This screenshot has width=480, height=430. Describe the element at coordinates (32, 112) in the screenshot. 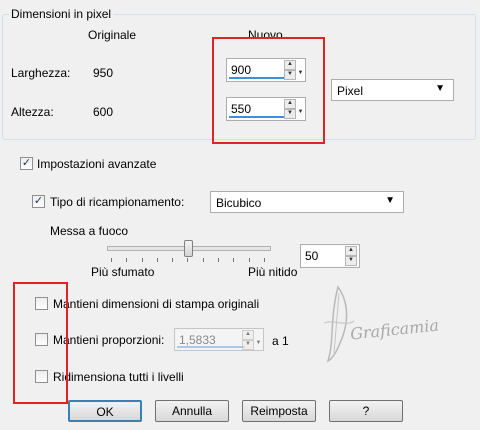

I see `height-label: Altezza:` at that location.